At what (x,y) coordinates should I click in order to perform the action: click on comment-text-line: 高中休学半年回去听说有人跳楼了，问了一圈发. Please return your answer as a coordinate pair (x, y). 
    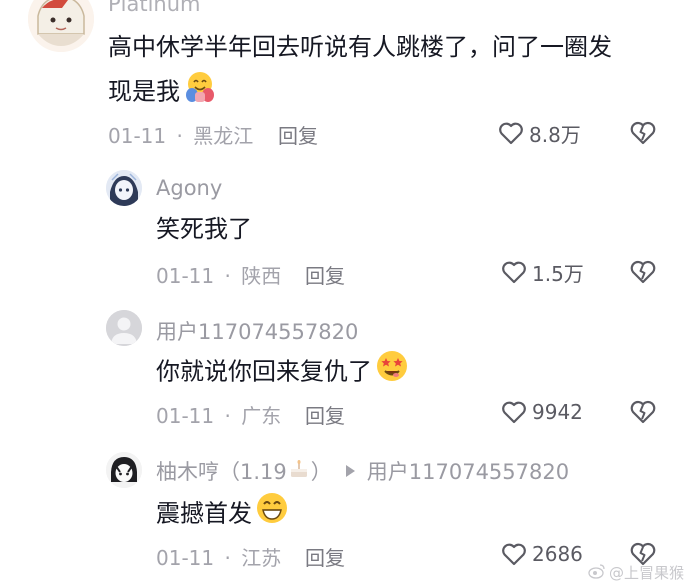
    Looking at the image, I should click on (360, 47).